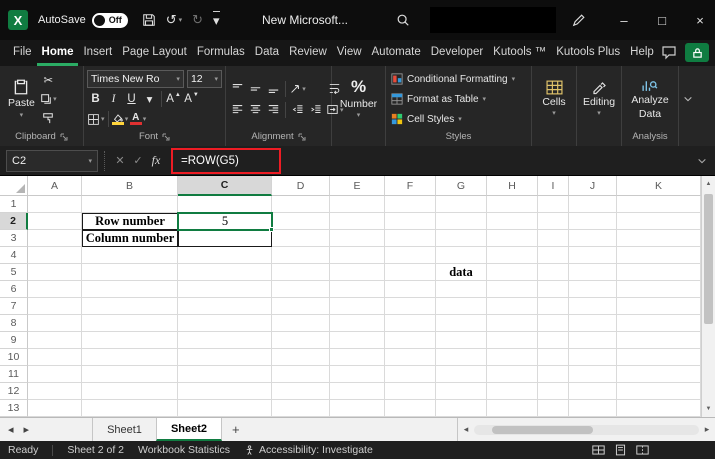  What do you see at coordinates (127, 119) in the screenshot?
I see `fill-color-chevron-icon: ▾` at bounding box center [127, 119].